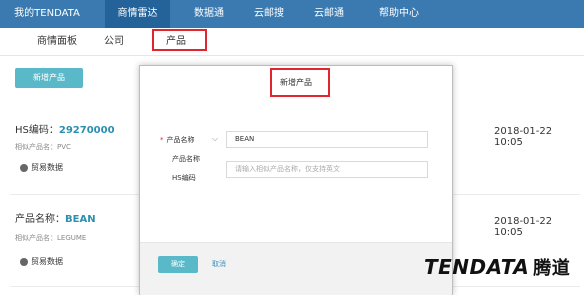 The image size is (584, 295). Describe the element at coordinates (186, 159) in the screenshot. I see `dropdown-option-product-name: 产品名称` at that location.